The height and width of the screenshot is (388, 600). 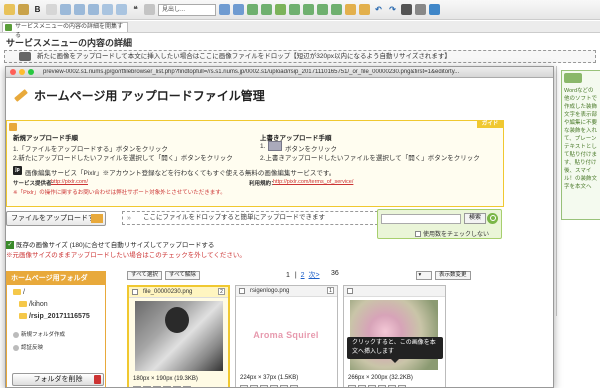 What do you see at coordinates (335, 273) in the screenshot?
I see `item-count: 36` at bounding box center [335, 273].